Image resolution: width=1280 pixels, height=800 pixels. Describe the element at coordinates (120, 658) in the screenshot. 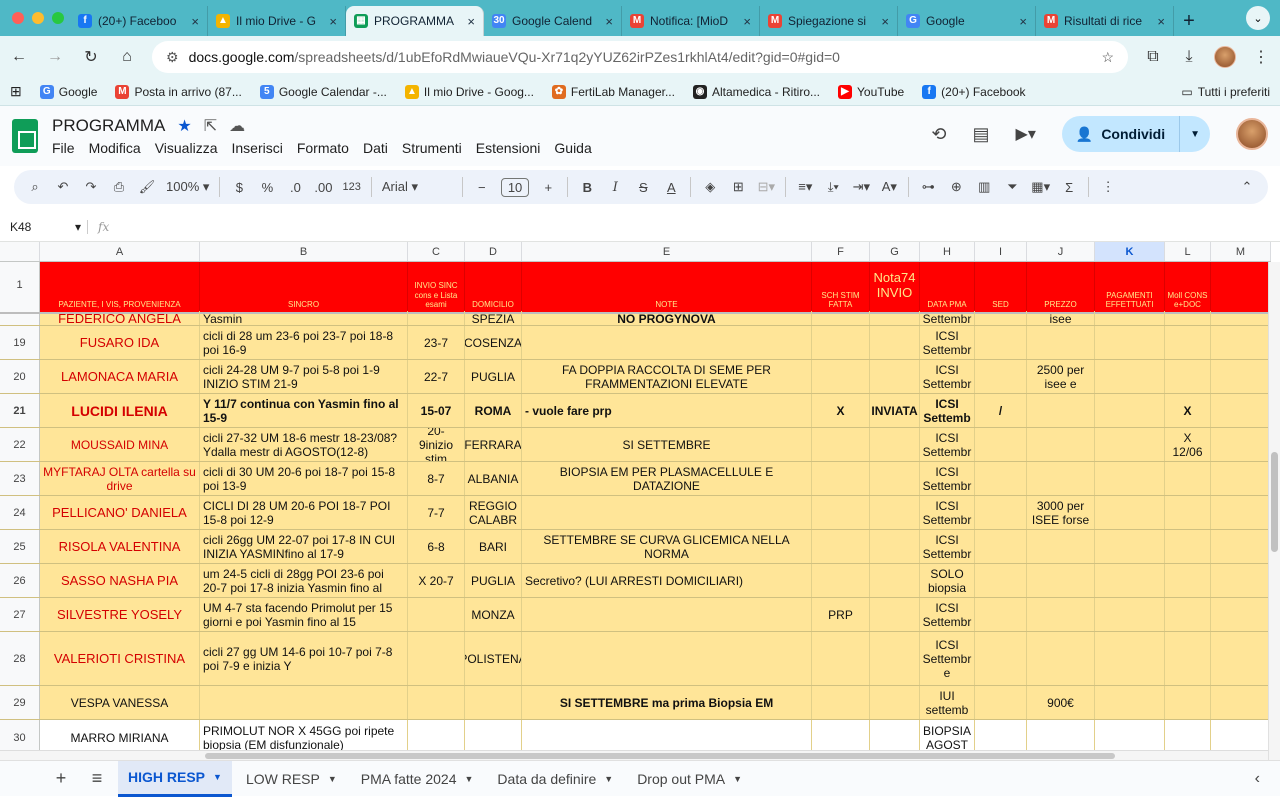

I see `cell: VALERIOTI CRISTINA` at that location.